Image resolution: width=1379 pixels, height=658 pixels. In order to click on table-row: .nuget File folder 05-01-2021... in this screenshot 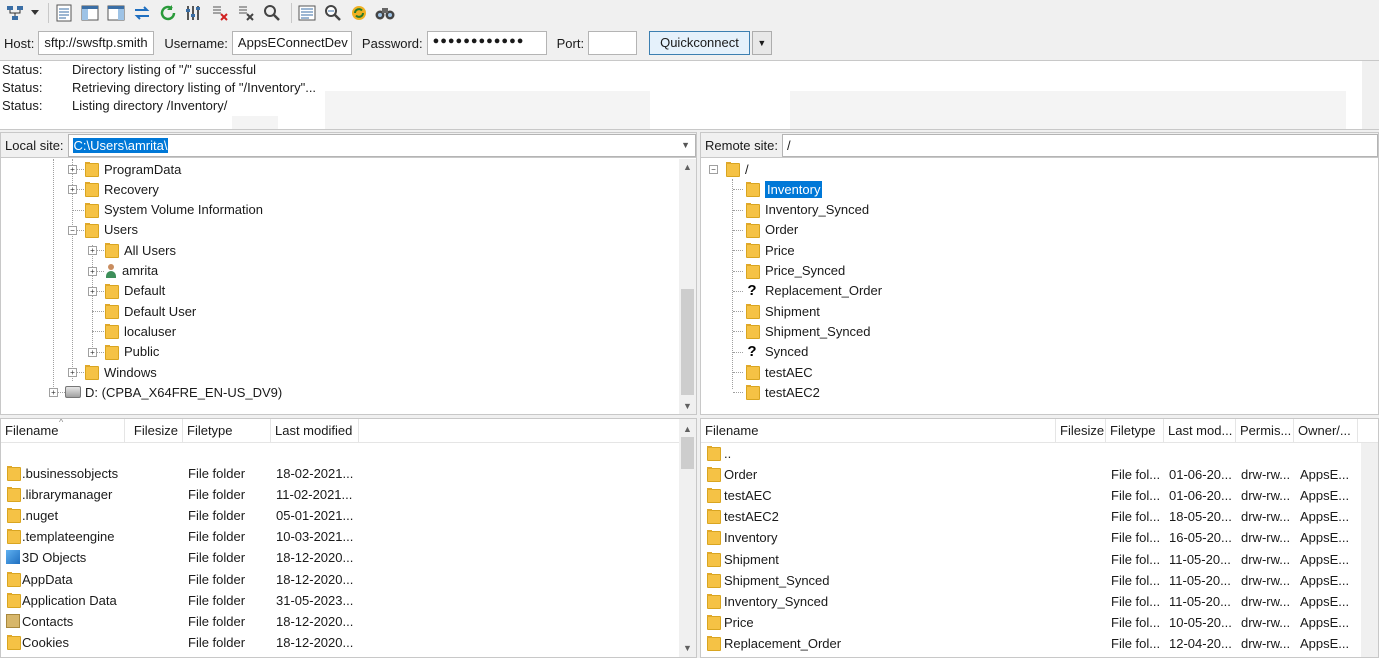, I will do `click(340, 515)`.